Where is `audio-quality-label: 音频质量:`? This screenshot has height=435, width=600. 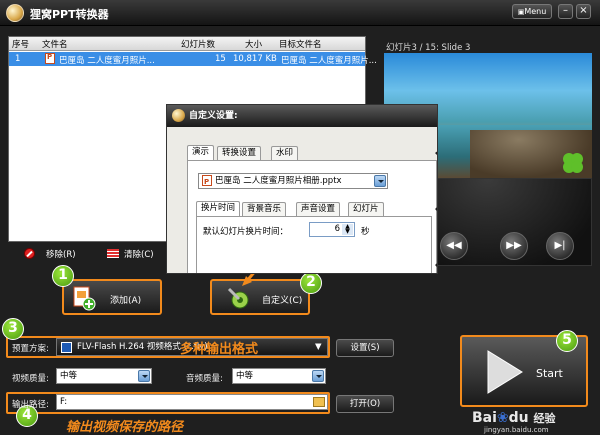
audio-quality-label: 音频质量: is located at coordinates (204, 379).